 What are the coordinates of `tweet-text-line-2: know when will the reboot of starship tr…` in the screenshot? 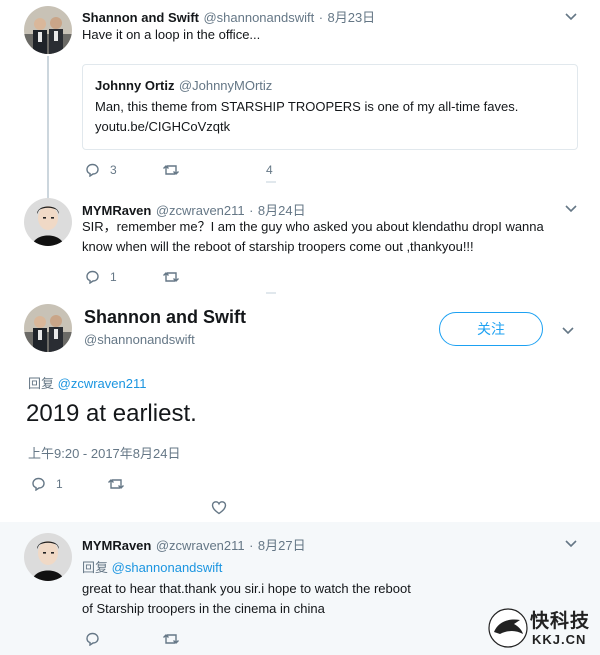 It's located at (278, 246).